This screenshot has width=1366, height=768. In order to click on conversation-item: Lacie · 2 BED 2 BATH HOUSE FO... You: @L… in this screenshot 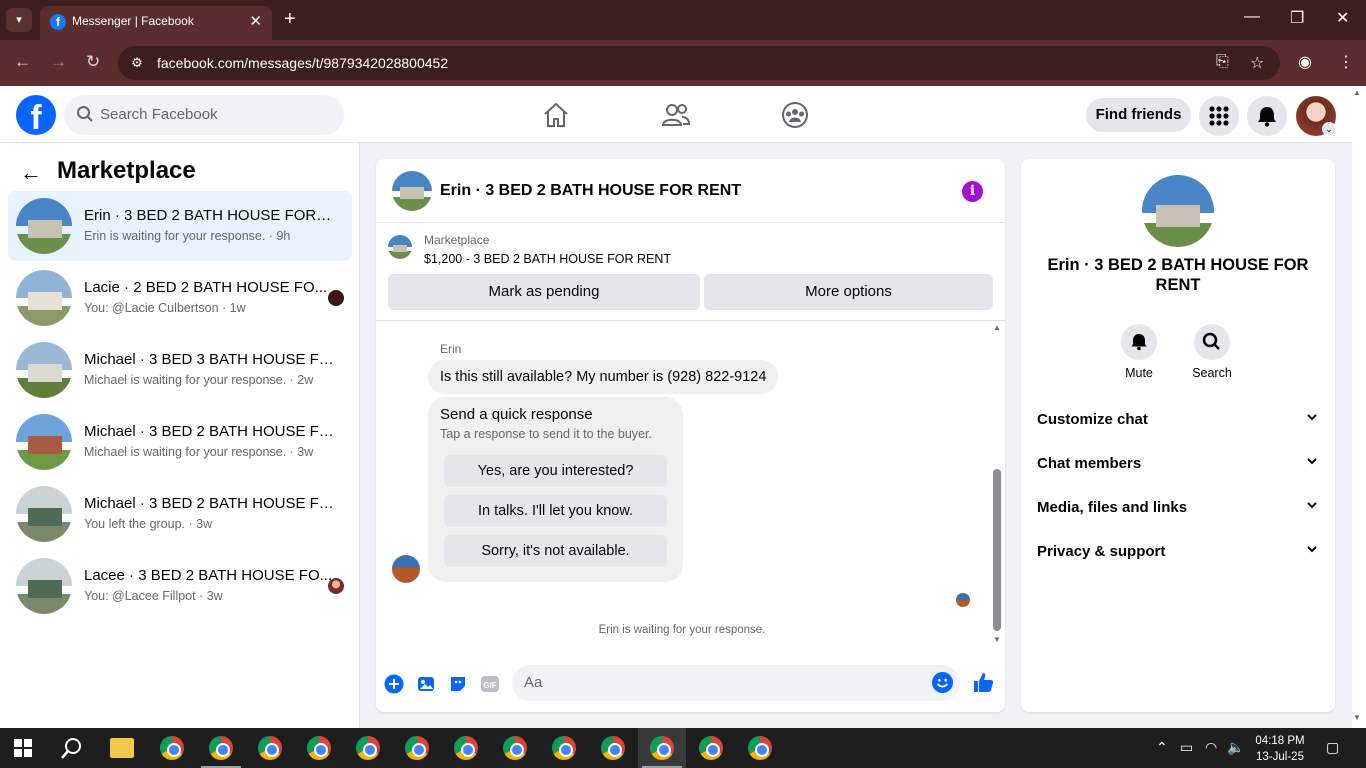, I will do `click(180, 298)`.